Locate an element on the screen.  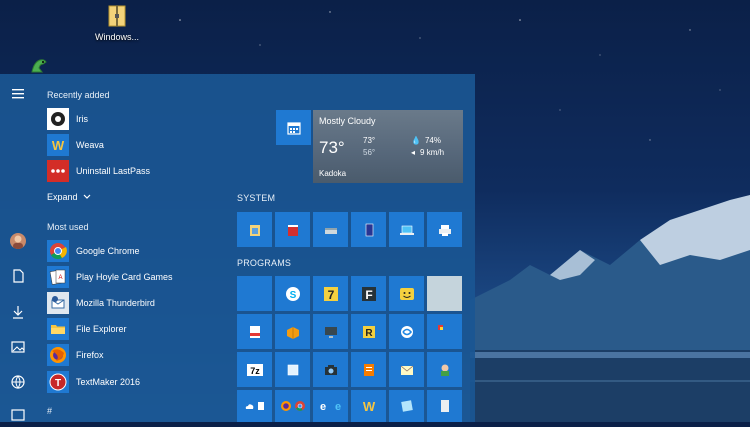
app-hoyle-card-games: A Play Hoyle Card Games is located at coordinates (137, 277).